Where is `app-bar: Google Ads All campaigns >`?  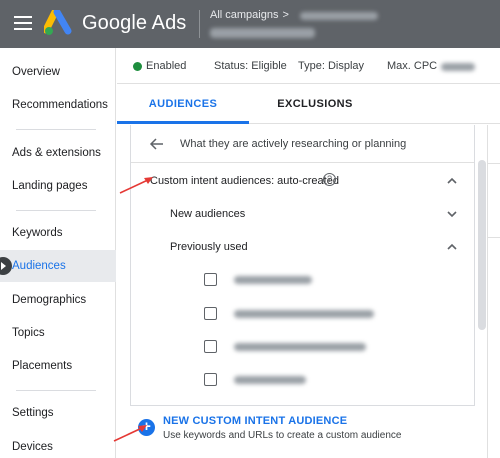 app-bar: Google Ads All campaigns > is located at coordinates (250, 24).